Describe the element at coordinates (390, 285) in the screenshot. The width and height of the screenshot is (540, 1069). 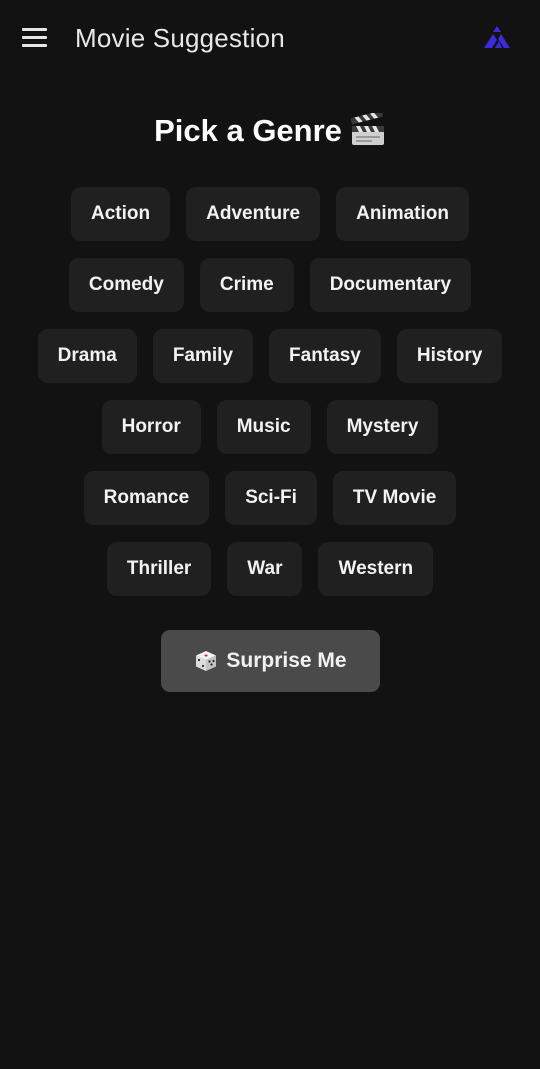
I see `genre-chip-documentary: Documentary` at that location.